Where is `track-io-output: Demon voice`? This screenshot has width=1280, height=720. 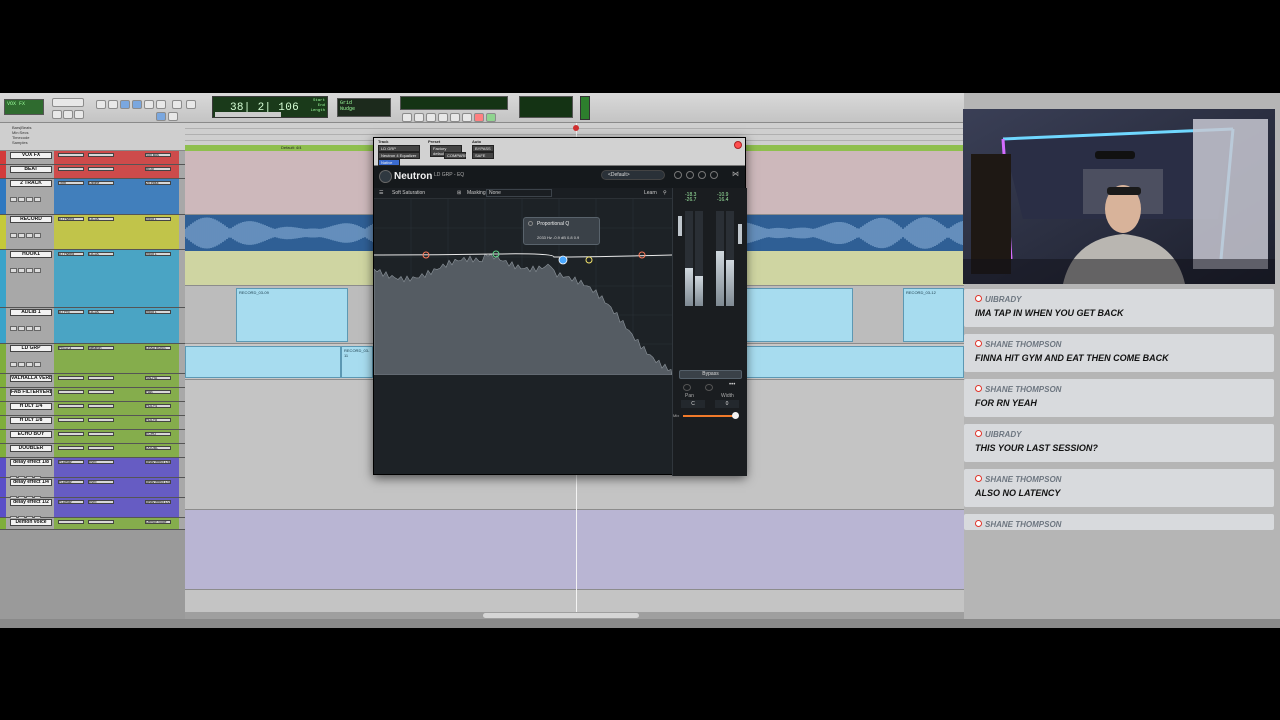 track-io-output: Demon voice is located at coordinates (158, 522).